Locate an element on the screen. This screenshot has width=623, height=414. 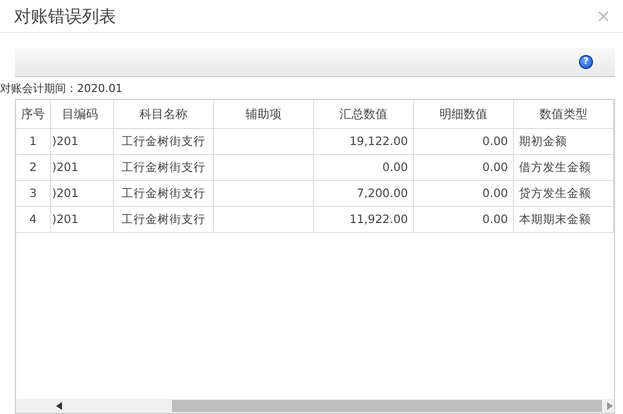
table-cell: 期初金额 is located at coordinates (564, 141).